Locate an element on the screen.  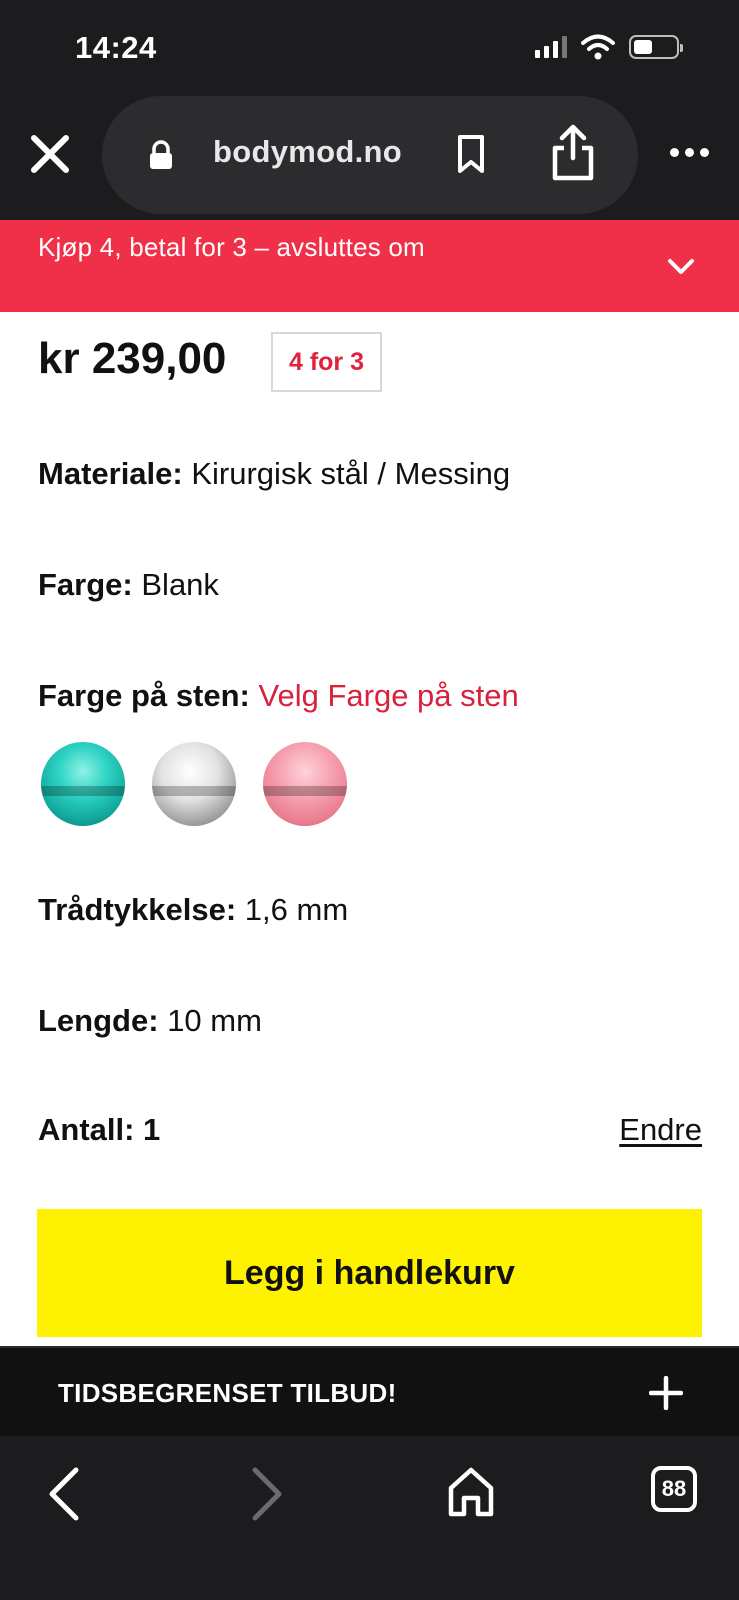
promo-text: Kjøp 4, betal for 3 – avsluttes om is located at coordinates (231, 247).